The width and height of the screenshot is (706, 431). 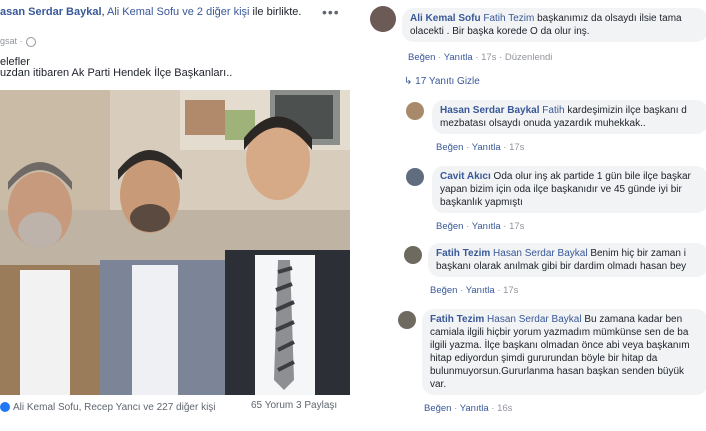 I want to click on comment-mention: Fatih, so click(x=553, y=110).